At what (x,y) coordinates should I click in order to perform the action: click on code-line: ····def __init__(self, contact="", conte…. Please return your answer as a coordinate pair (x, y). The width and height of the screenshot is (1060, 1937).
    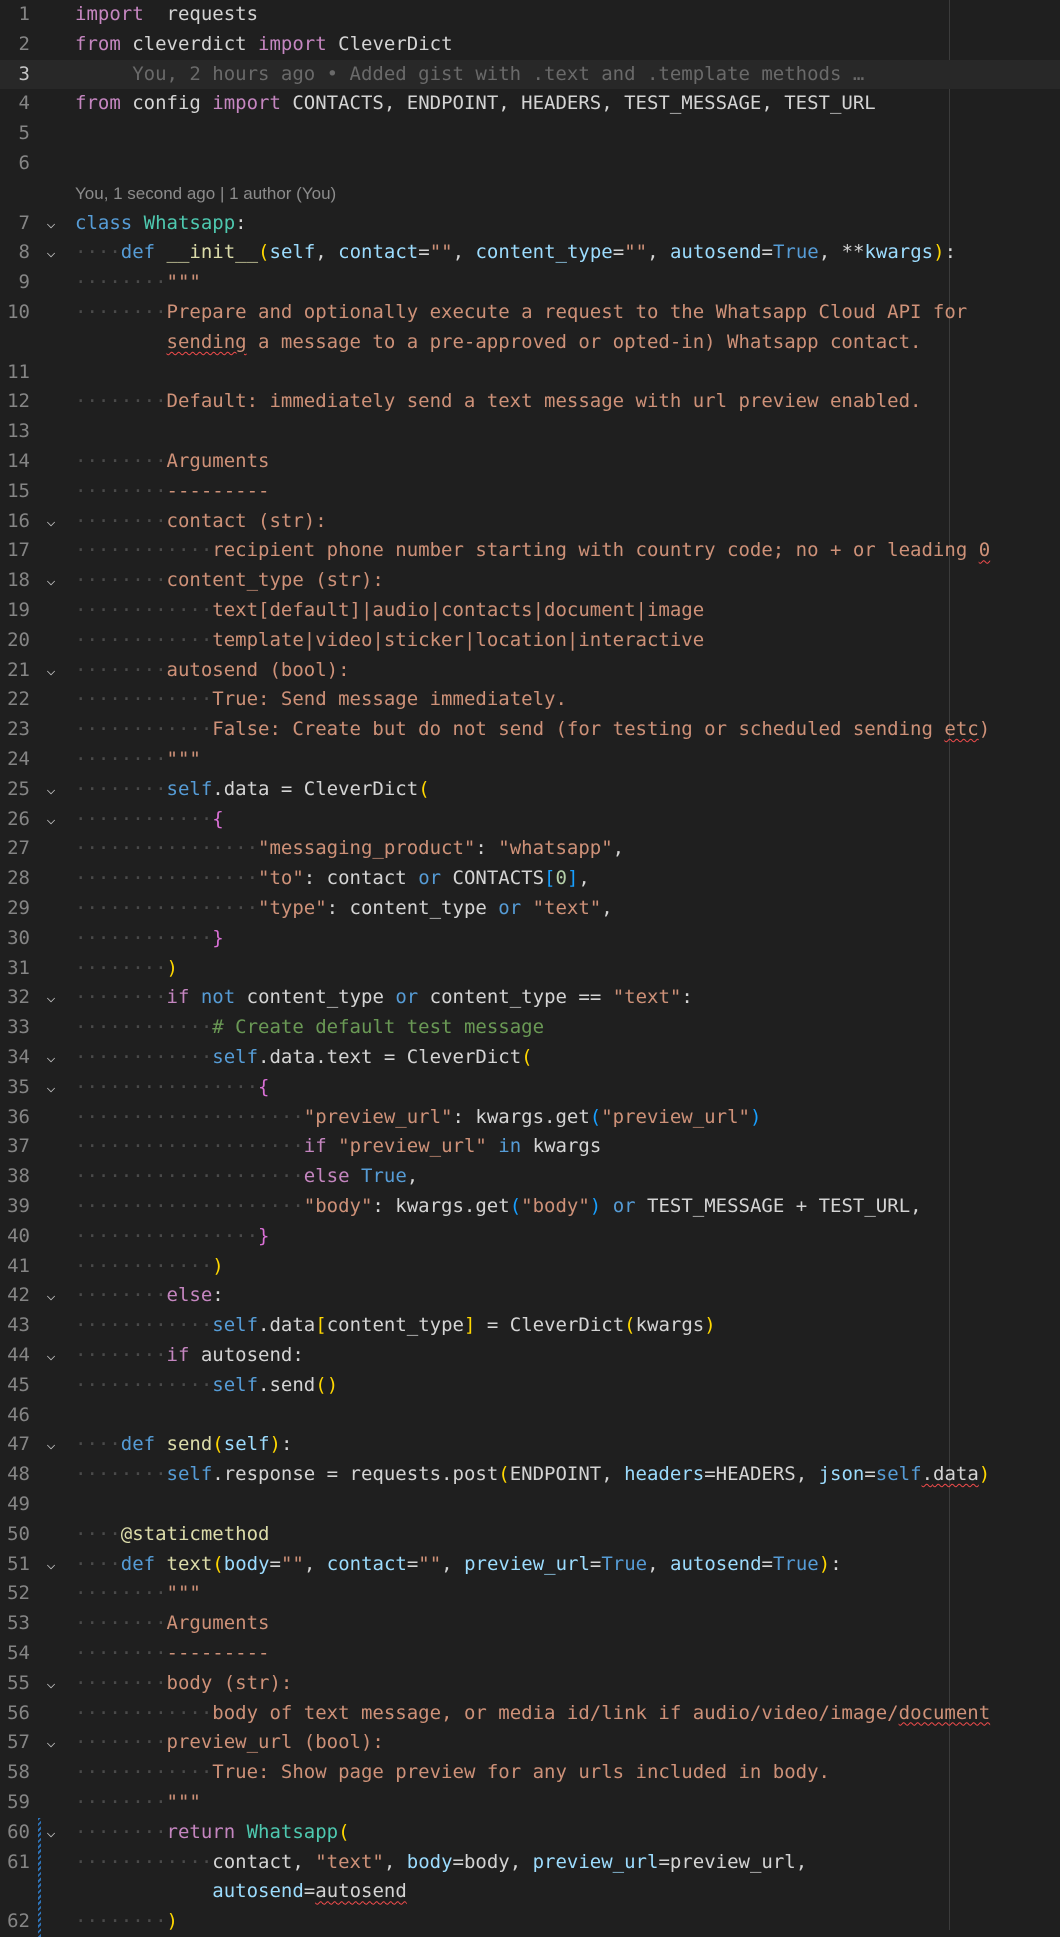
    Looking at the image, I should click on (515, 252).